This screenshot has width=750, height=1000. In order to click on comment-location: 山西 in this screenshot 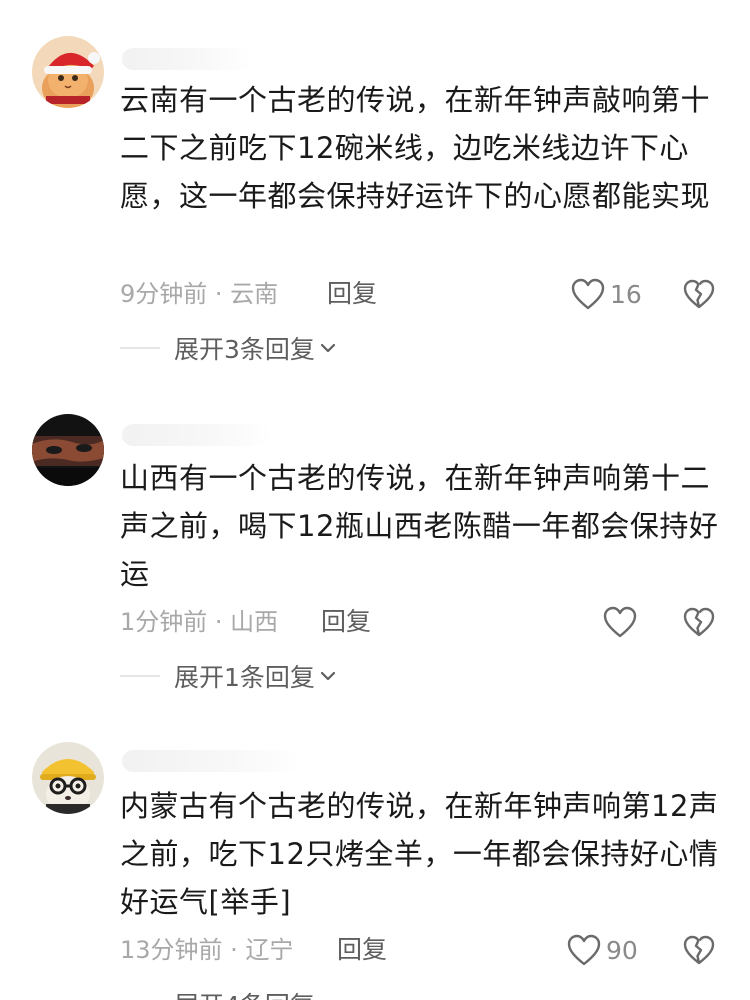, I will do `click(254, 622)`.